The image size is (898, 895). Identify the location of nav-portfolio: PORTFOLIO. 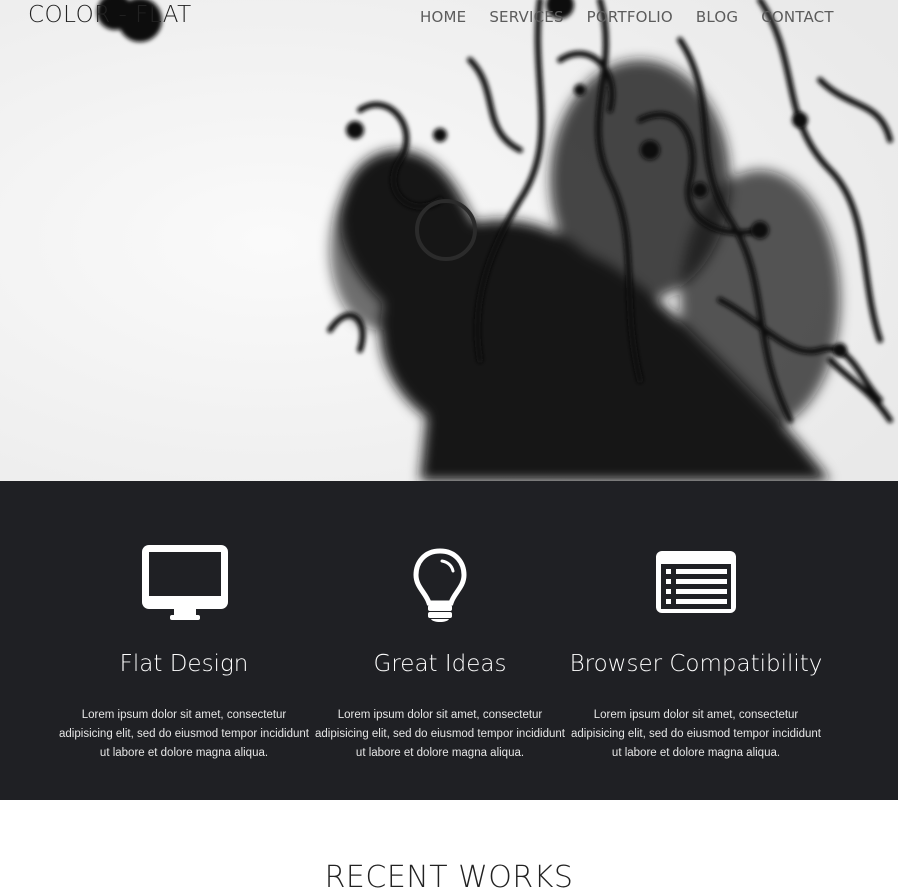
(630, 17).